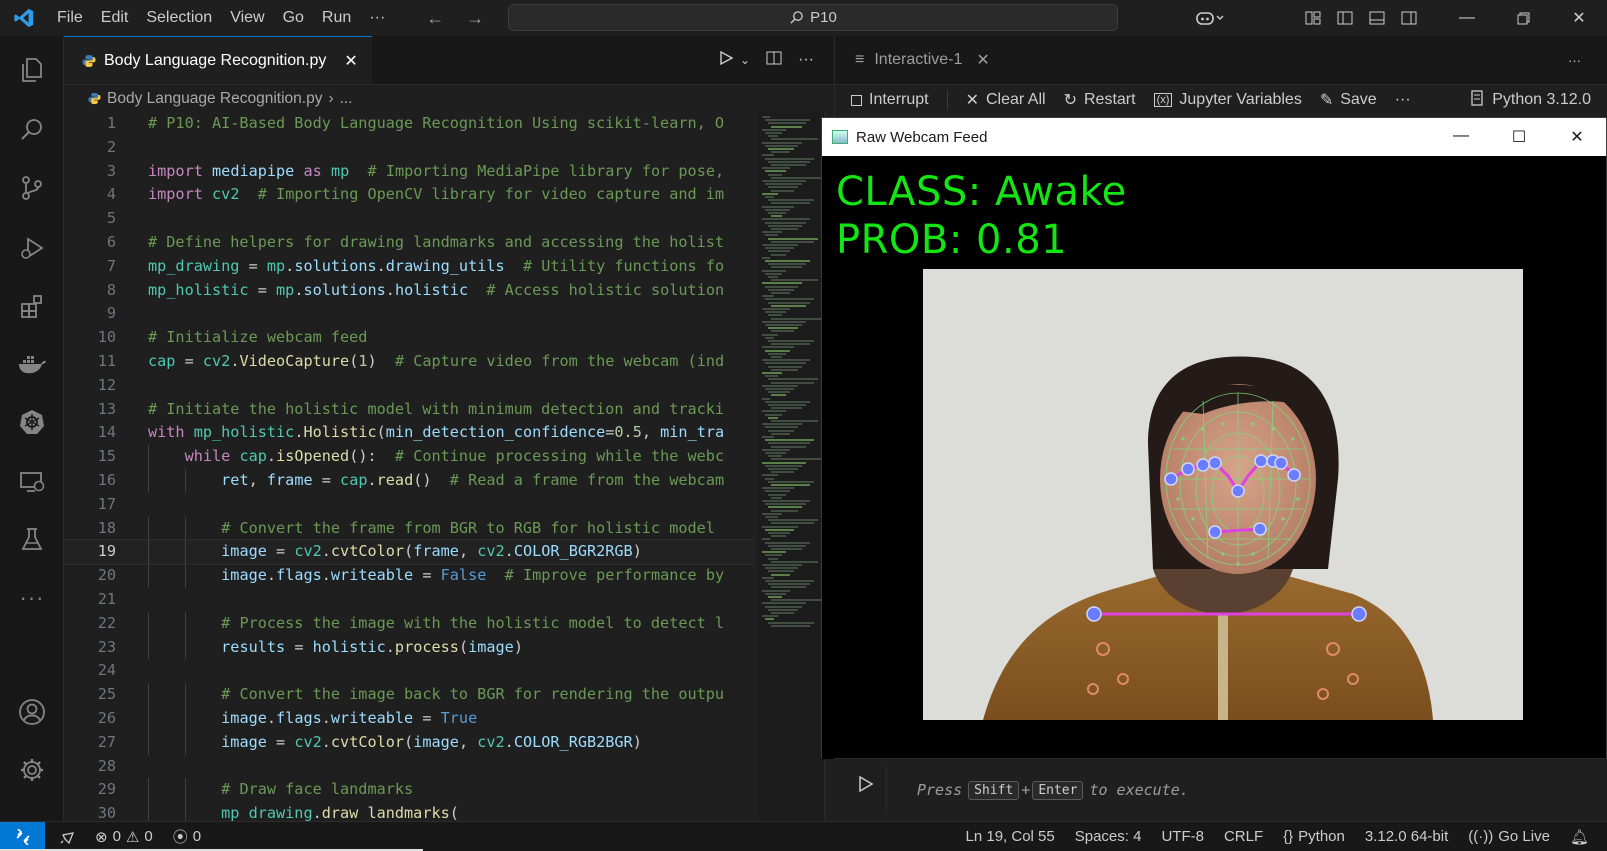  What do you see at coordinates (409, 148) in the screenshot?
I see `code-line: 2` at bounding box center [409, 148].